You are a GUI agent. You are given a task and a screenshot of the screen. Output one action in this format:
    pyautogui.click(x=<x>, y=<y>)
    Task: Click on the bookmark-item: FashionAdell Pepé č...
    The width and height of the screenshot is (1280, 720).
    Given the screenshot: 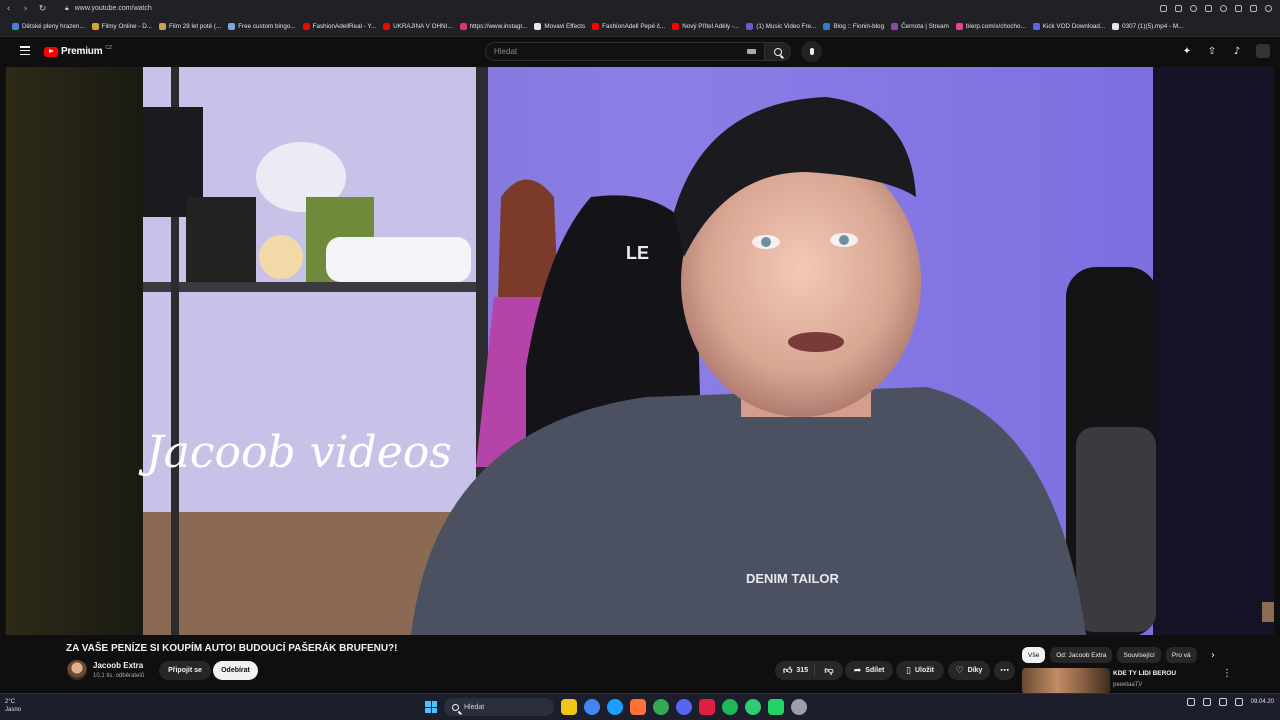 What is the action you would take?
    pyautogui.click(x=628, y=26)
    